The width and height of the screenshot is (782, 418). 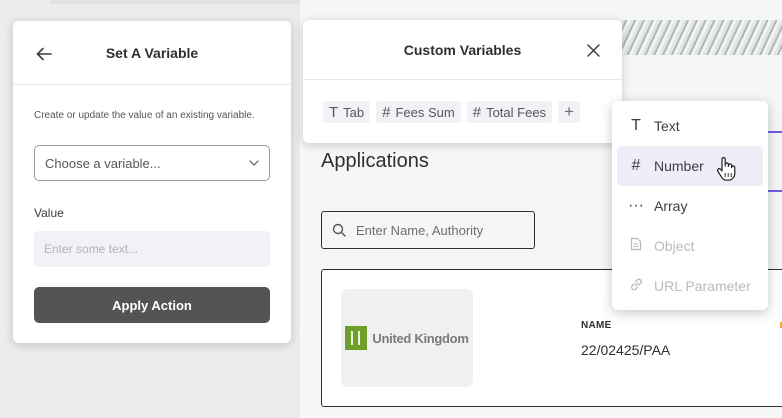 I want to click on chip-label: Total Fees, so click(x=516, y=112).